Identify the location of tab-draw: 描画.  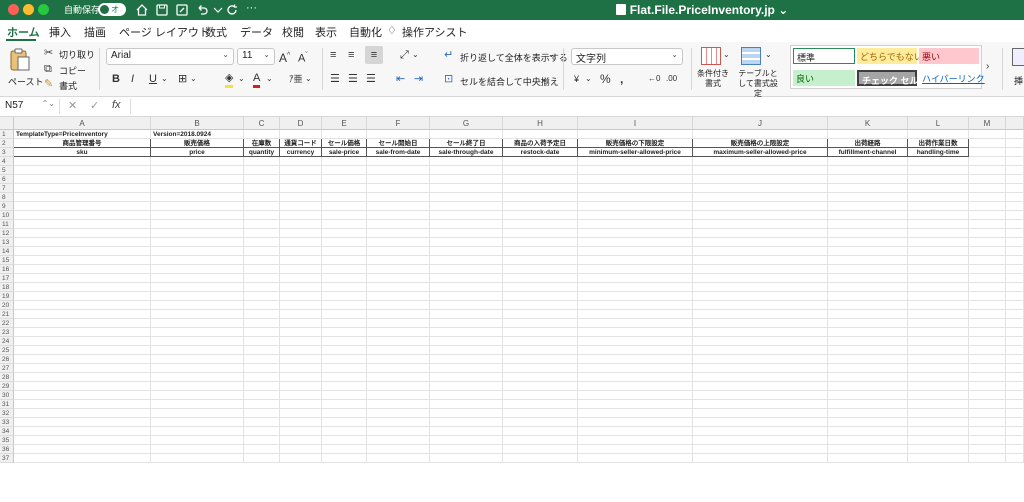
(95, 32).